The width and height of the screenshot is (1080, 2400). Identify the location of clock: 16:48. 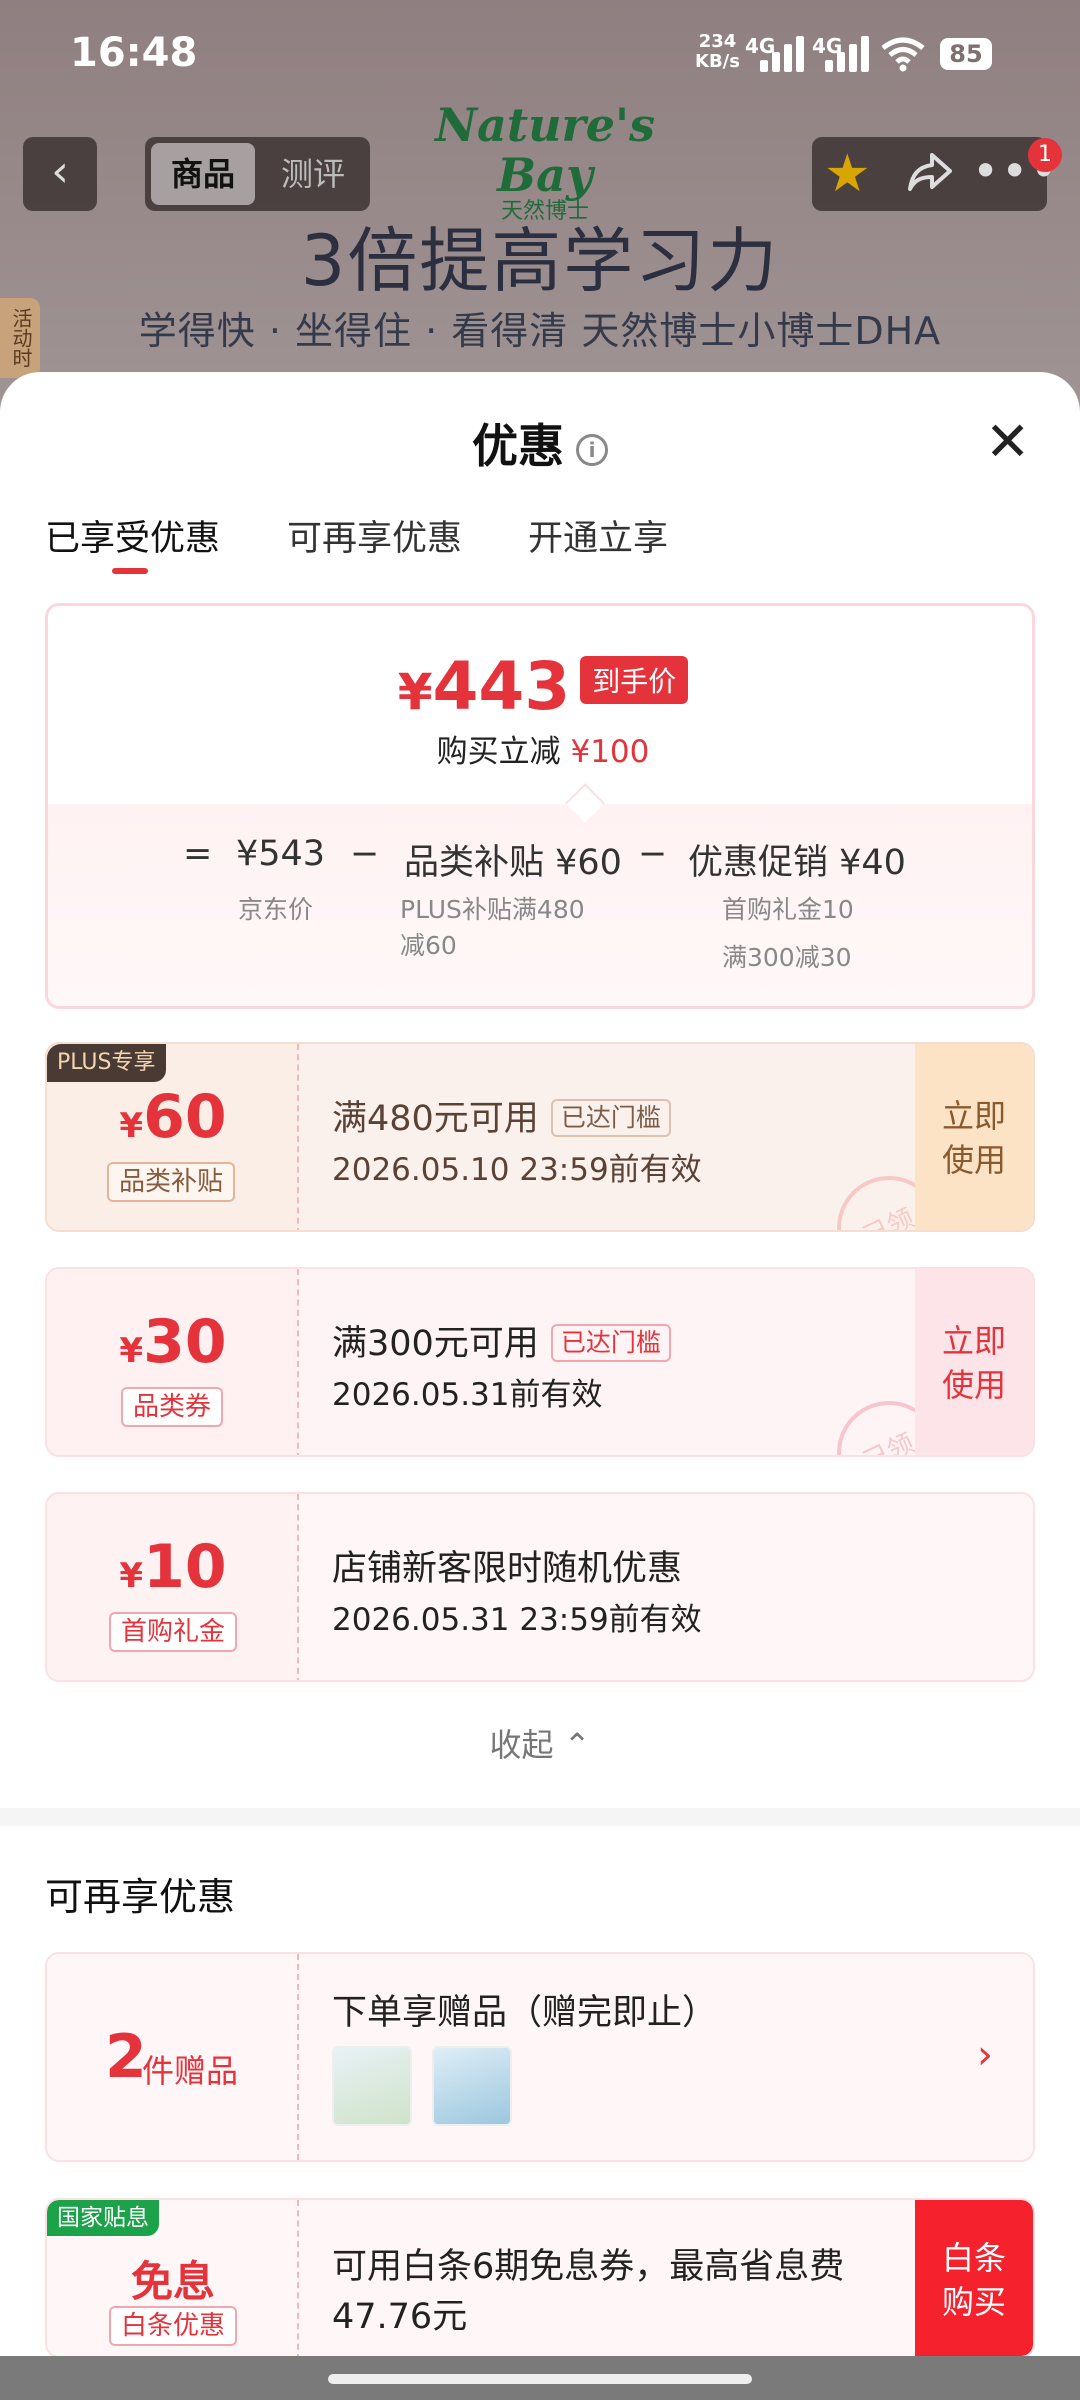
(134, 53).